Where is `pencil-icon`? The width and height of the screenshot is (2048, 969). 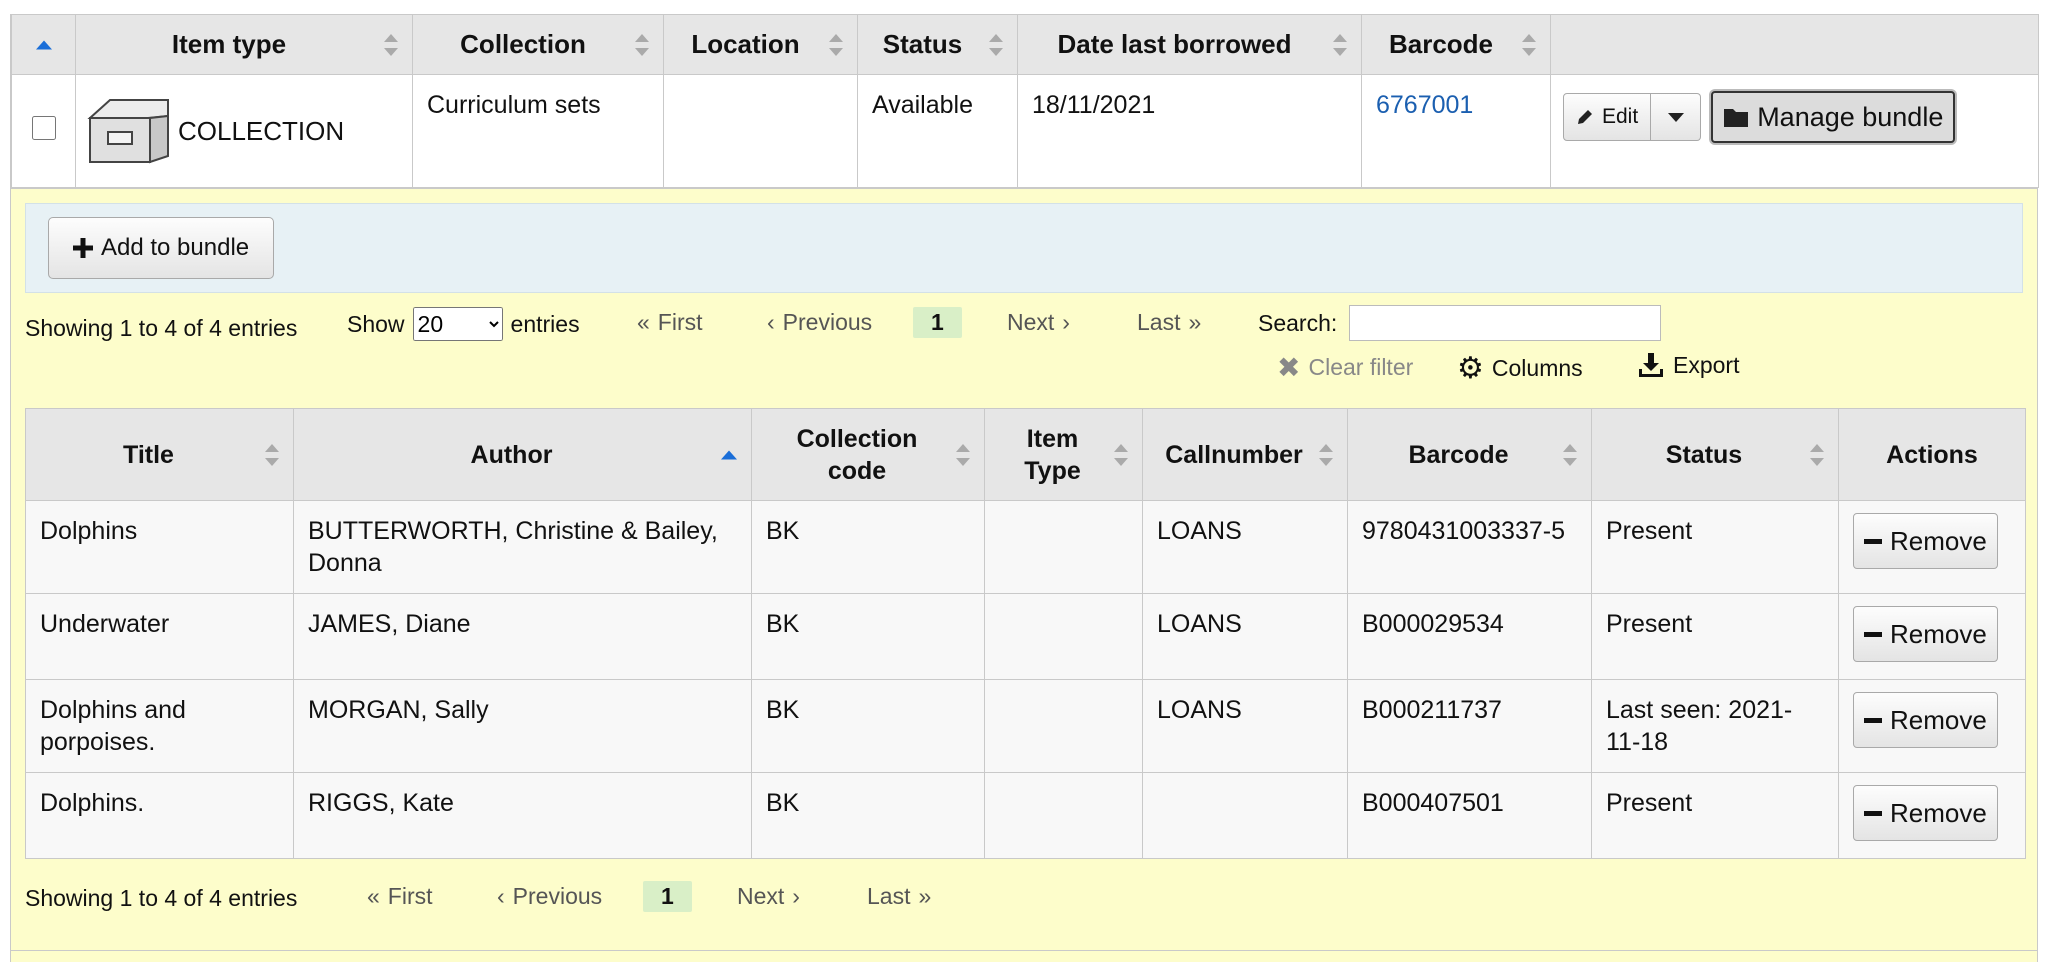 pencil-icon is located at coordinates (1585, 117).